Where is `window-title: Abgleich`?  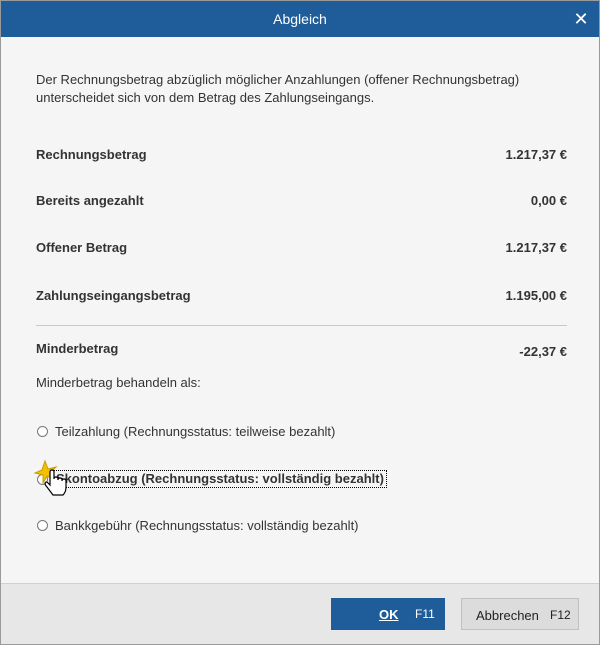 window-title: Abgleich is located at coordinates (300, 19).